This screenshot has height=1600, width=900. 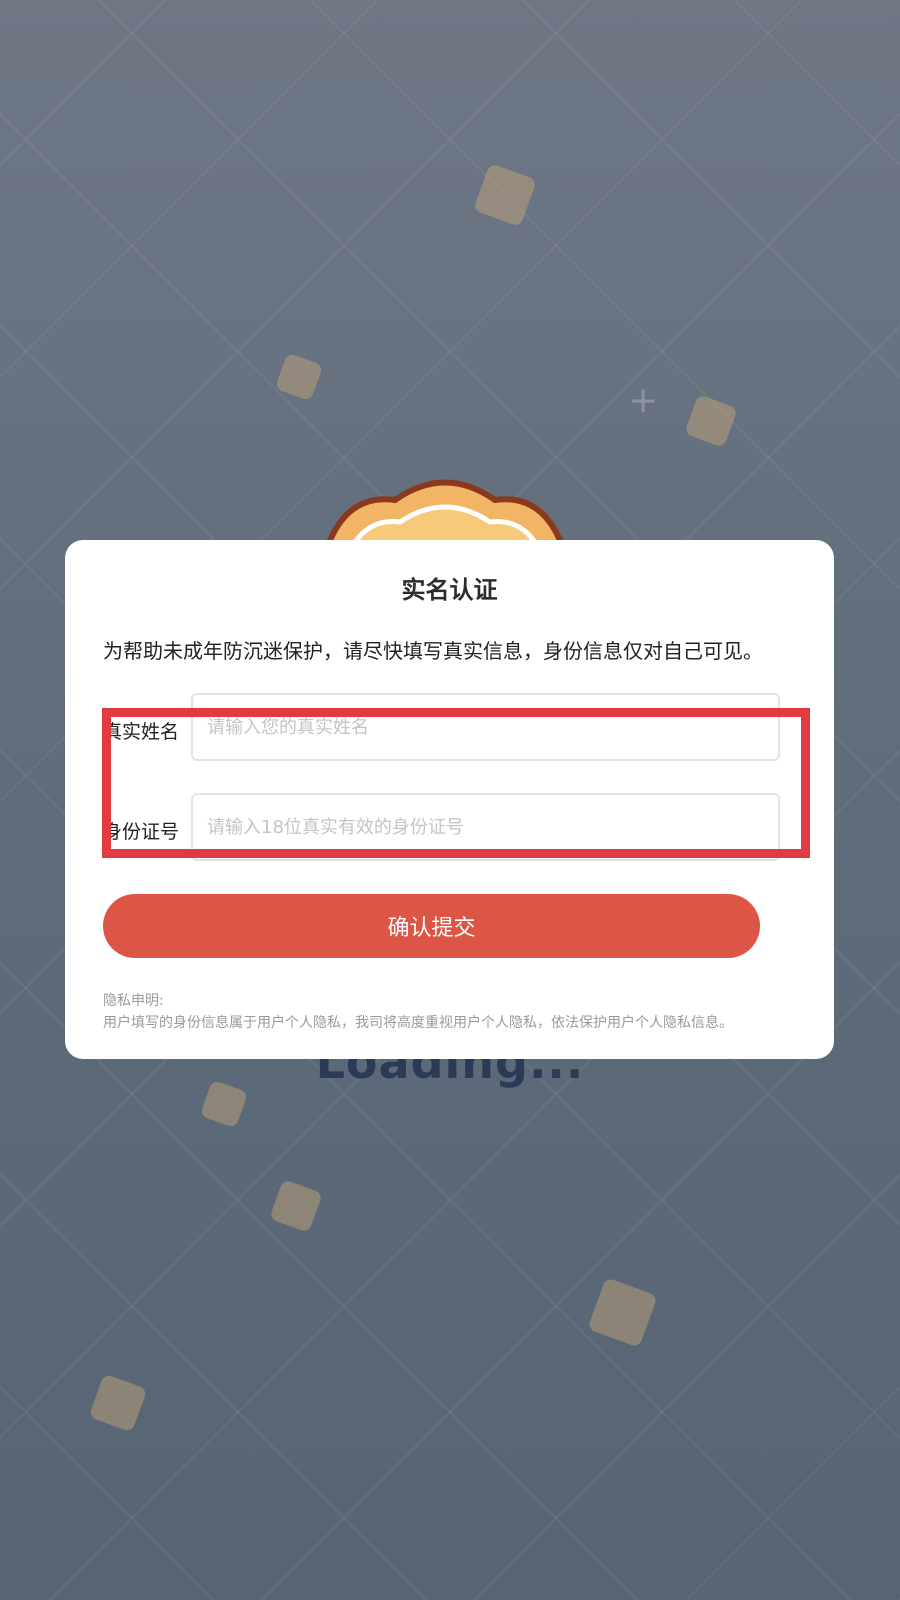 What do you see at coordinates (643, 400) in the screenshot?
I see `sparkle-icon: +` at bounding box center [643, 400].